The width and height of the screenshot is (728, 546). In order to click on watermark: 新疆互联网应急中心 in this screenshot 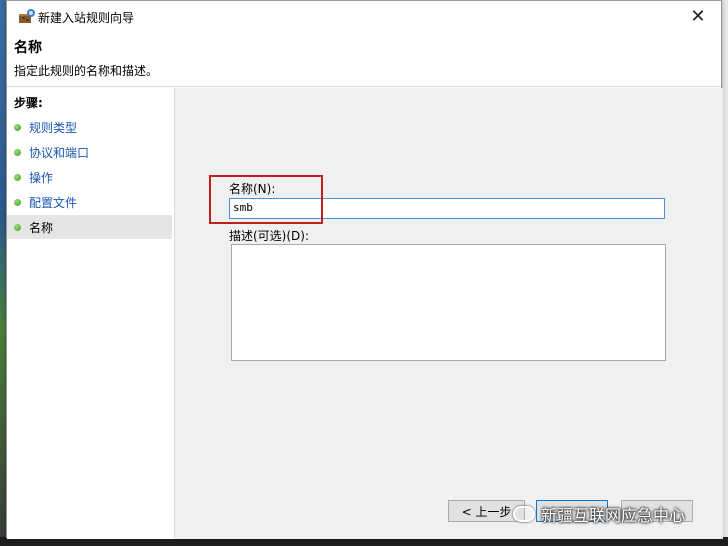, I will do `click(599, 514)`.